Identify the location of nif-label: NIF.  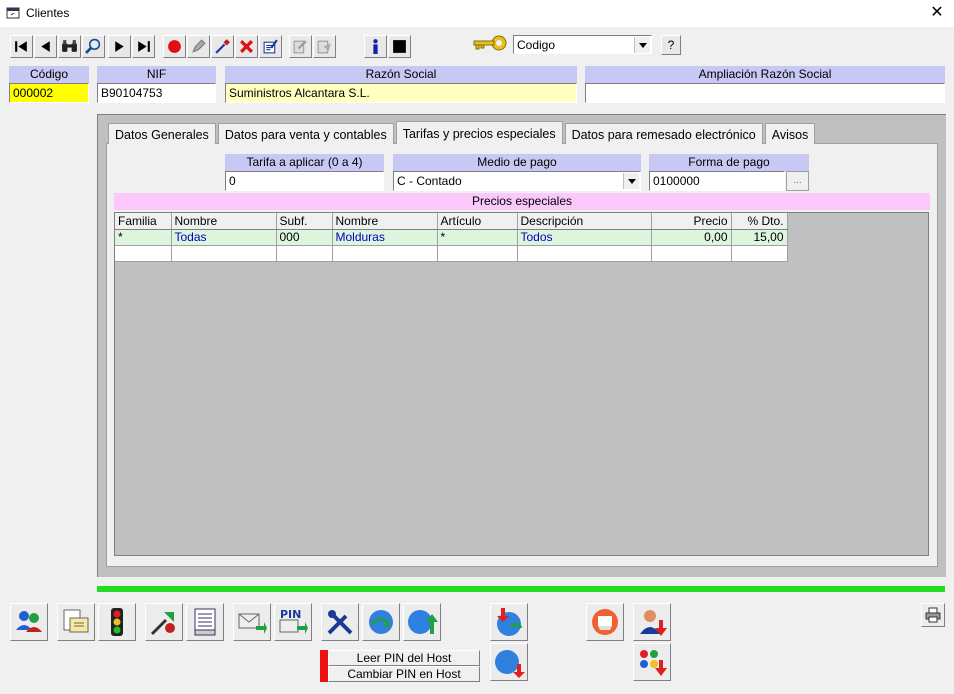
(156, 74).